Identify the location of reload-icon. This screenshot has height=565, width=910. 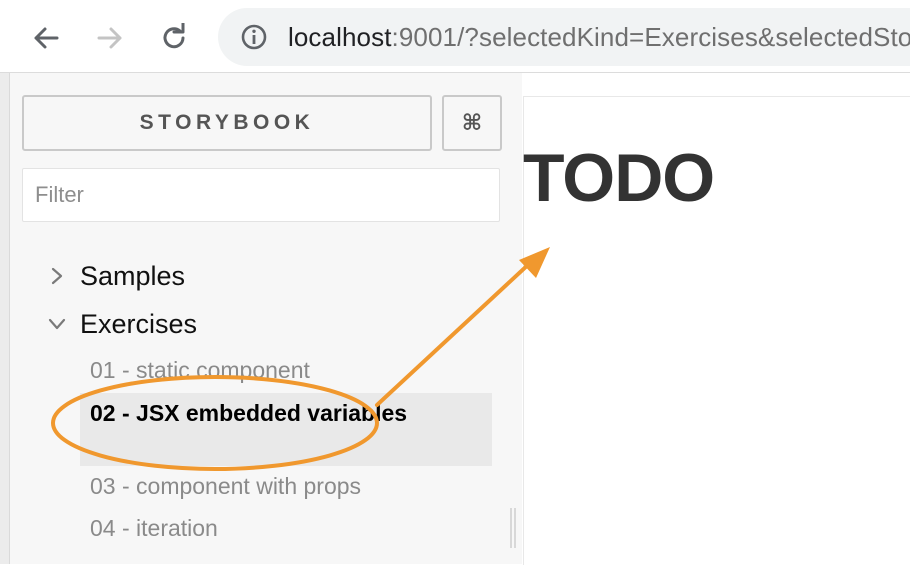
(174, 38).